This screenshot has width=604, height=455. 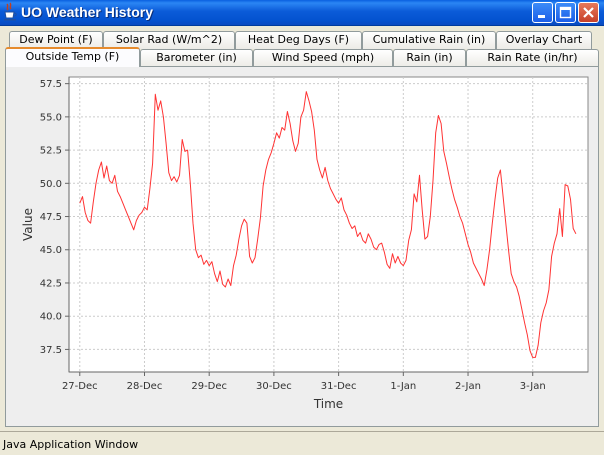 I want to click on x-tick-label: 31-Dec, so click(x=339, y=386).